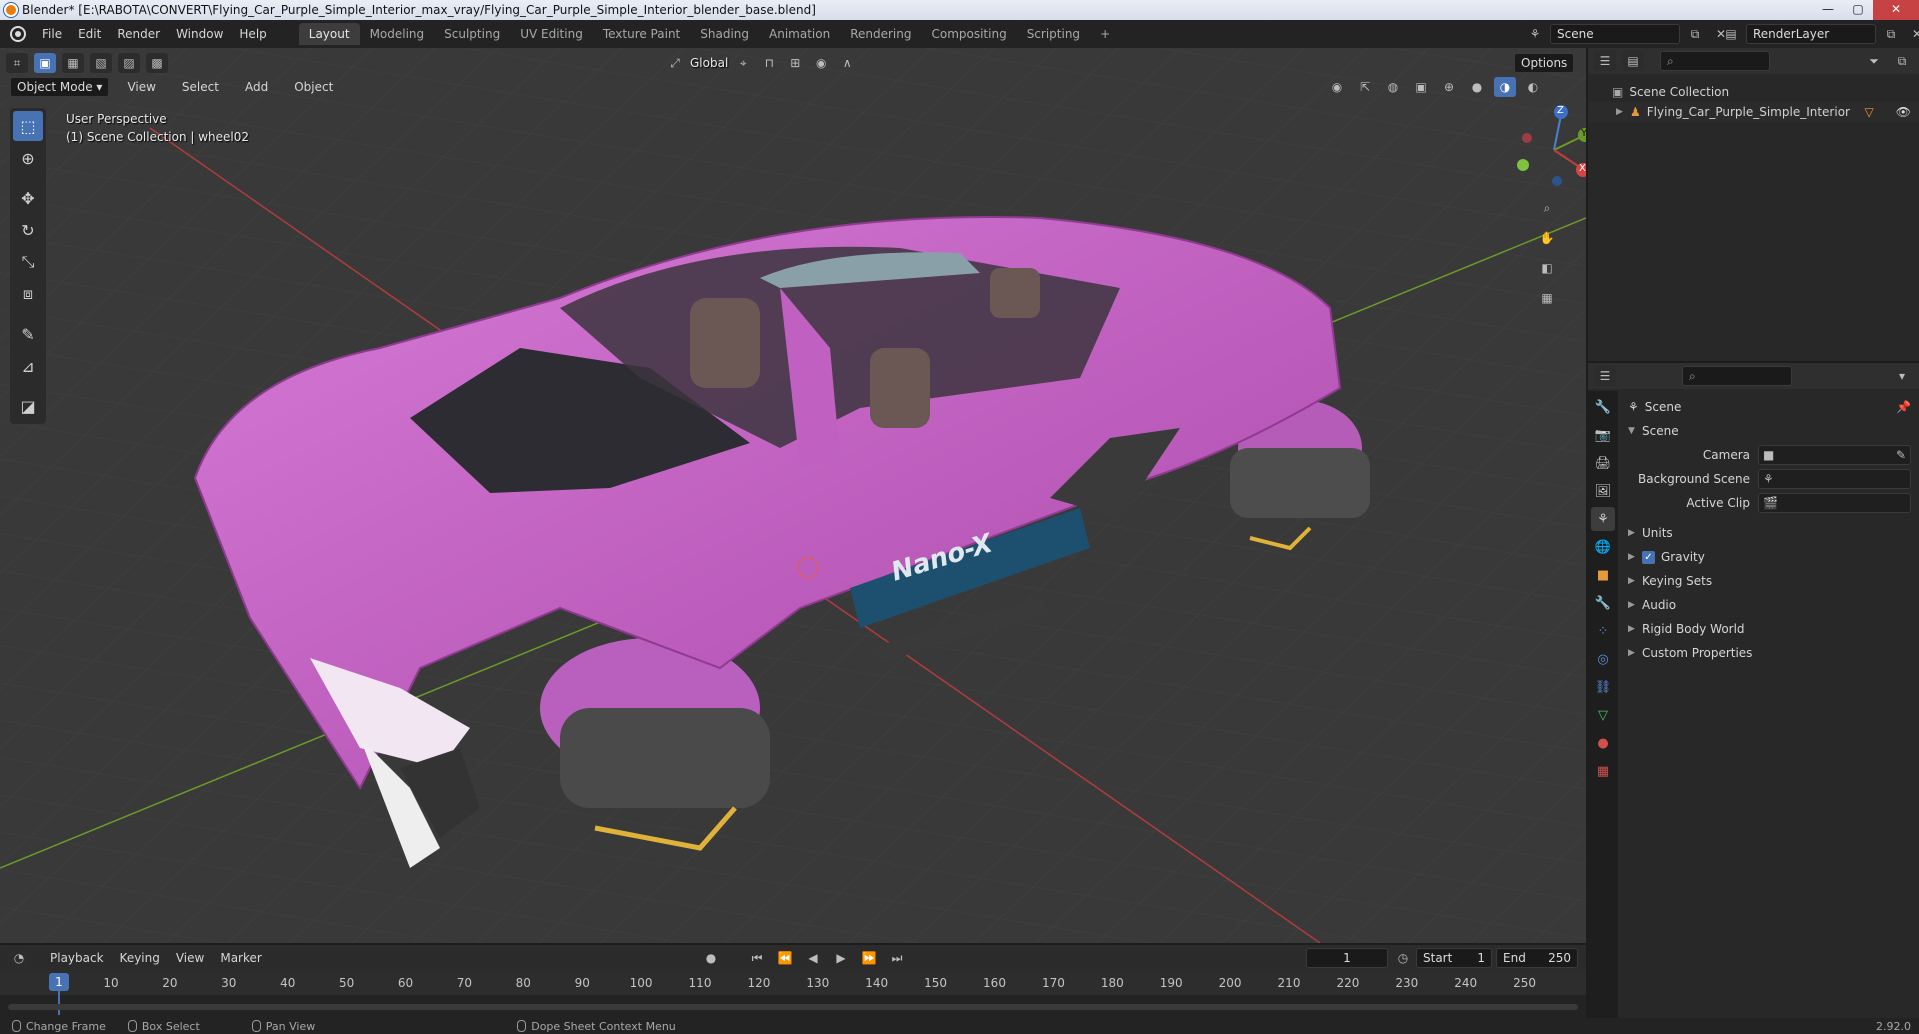 This screenshot has width=1919, height=1034. Describe the element at coordinates (1053, 34) in the screenshot. I see `tab-scripting: Scripting` at that location.